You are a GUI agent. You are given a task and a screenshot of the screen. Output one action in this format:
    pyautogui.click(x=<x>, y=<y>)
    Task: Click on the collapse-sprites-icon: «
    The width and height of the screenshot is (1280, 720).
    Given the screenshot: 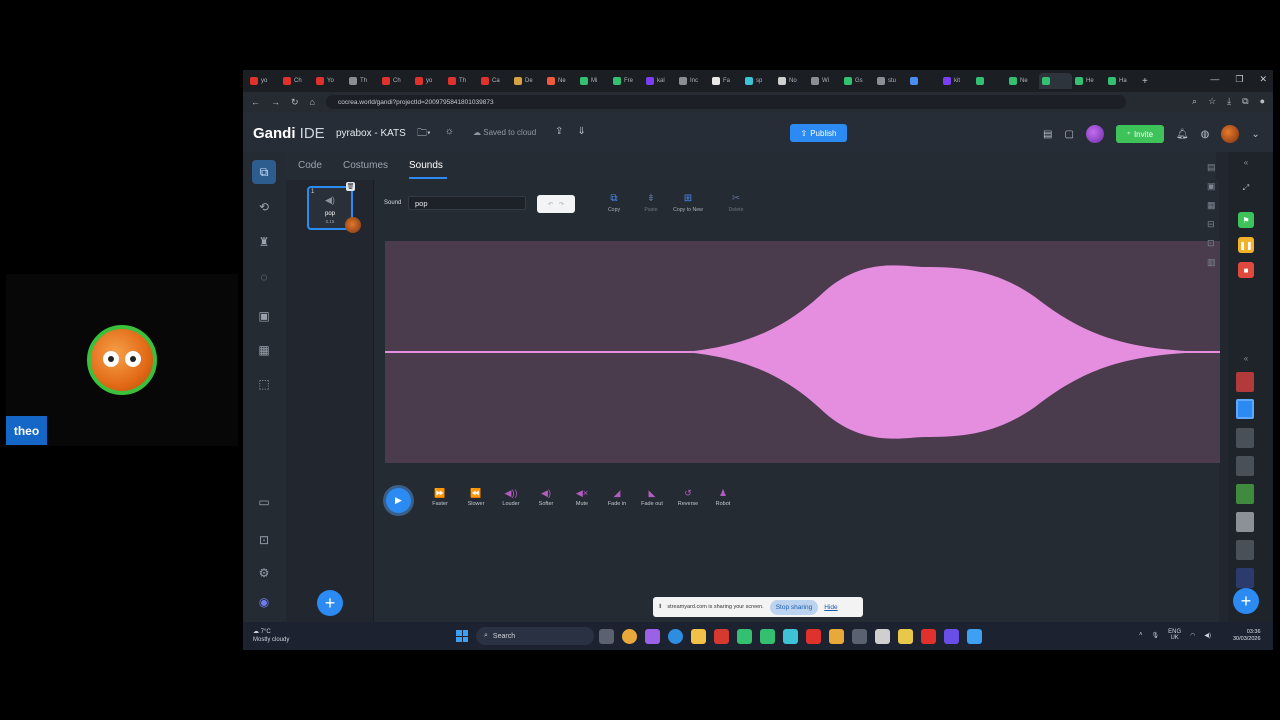 What is the action you would take?
    pyautogui.click(x=1246, y=358)
    